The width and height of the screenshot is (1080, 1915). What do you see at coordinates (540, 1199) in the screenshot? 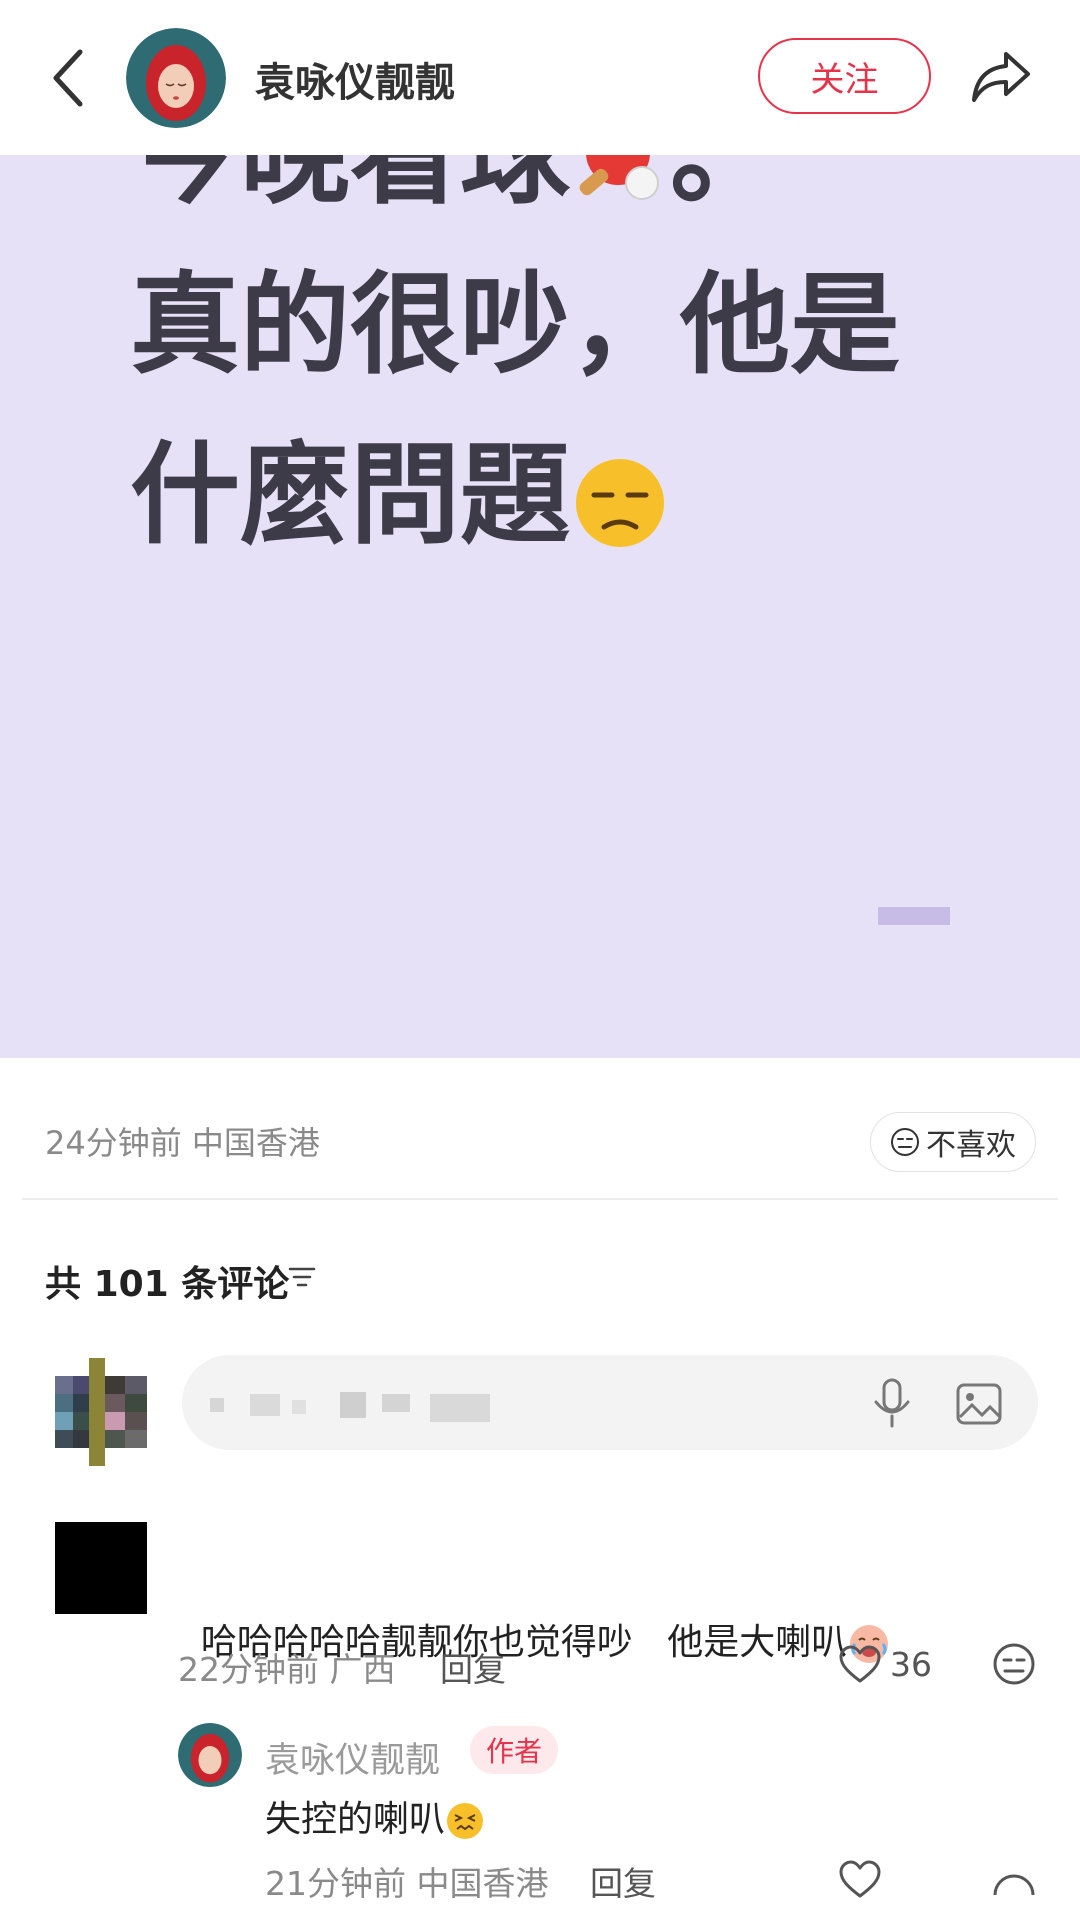
I see `divider` at bounding box center [540, 1199].